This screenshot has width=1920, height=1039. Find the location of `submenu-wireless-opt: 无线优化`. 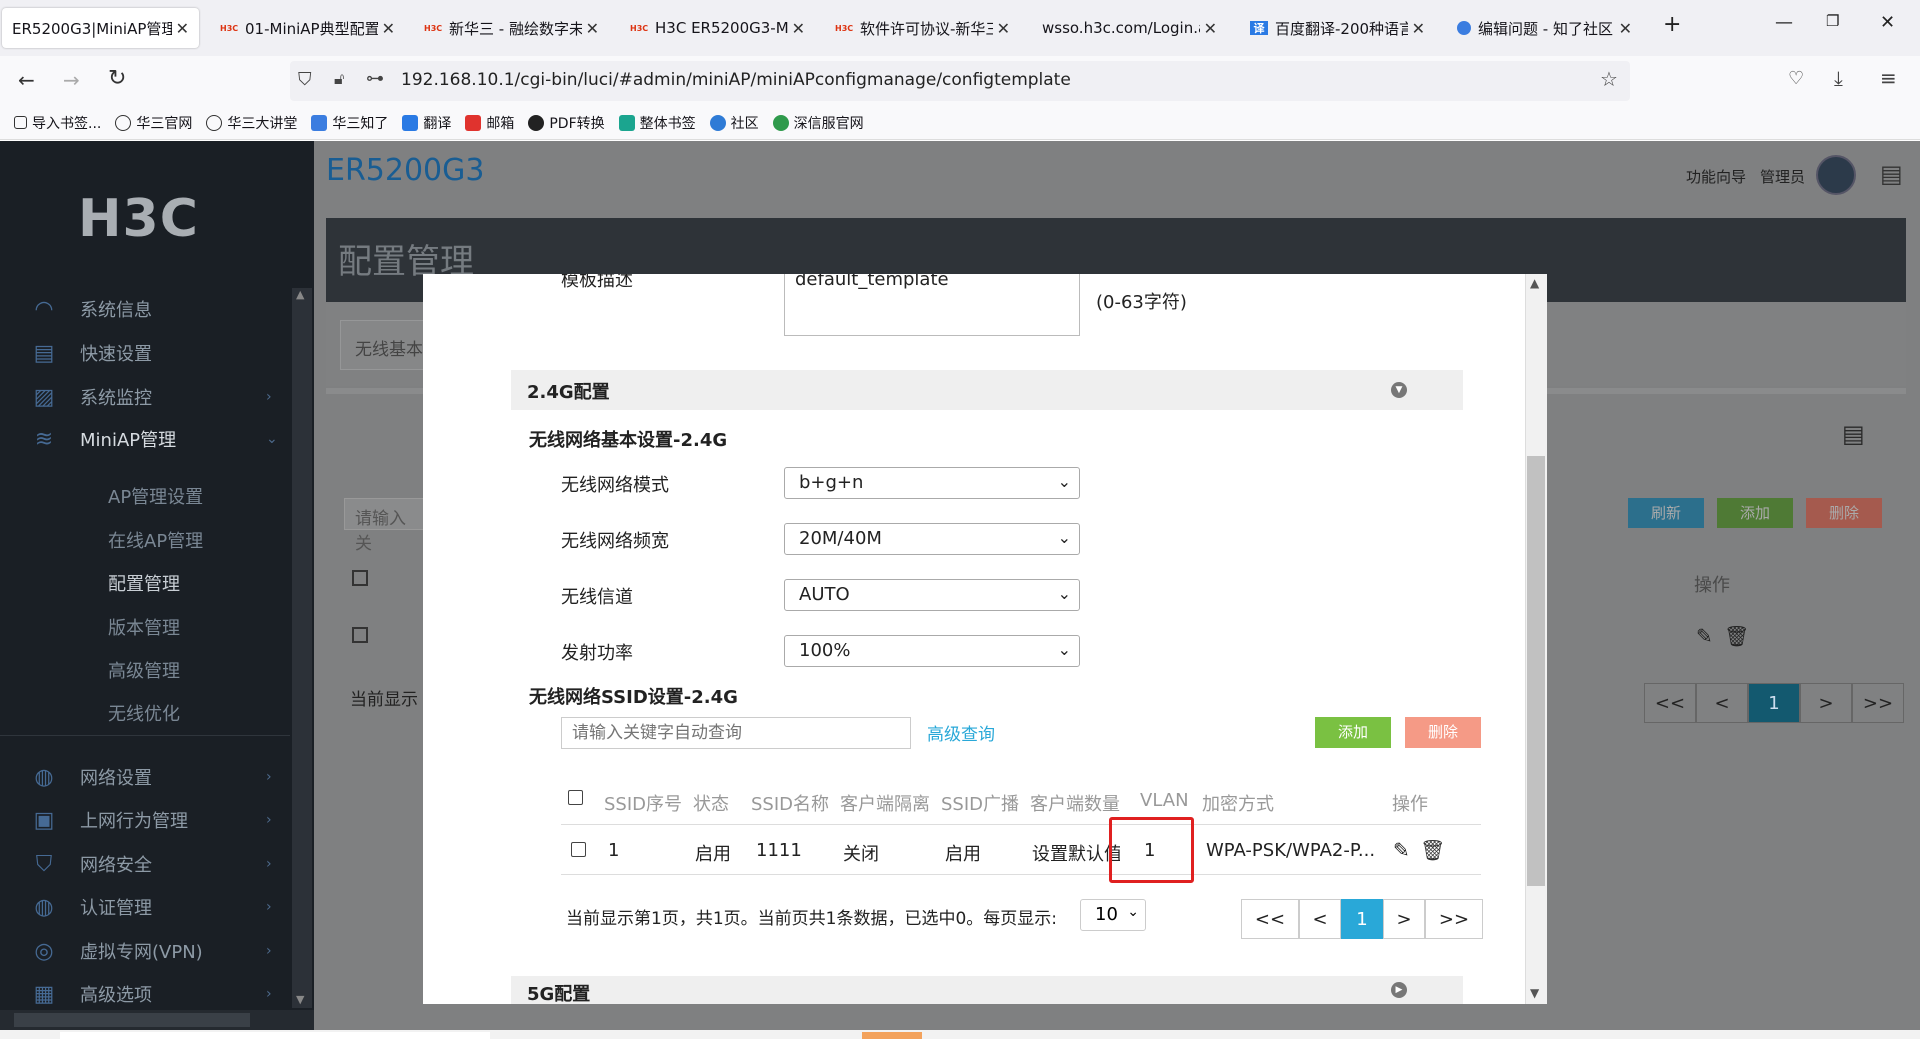

submenu-wireless-opt: 无线优化 is located at coordinates (144, 713).